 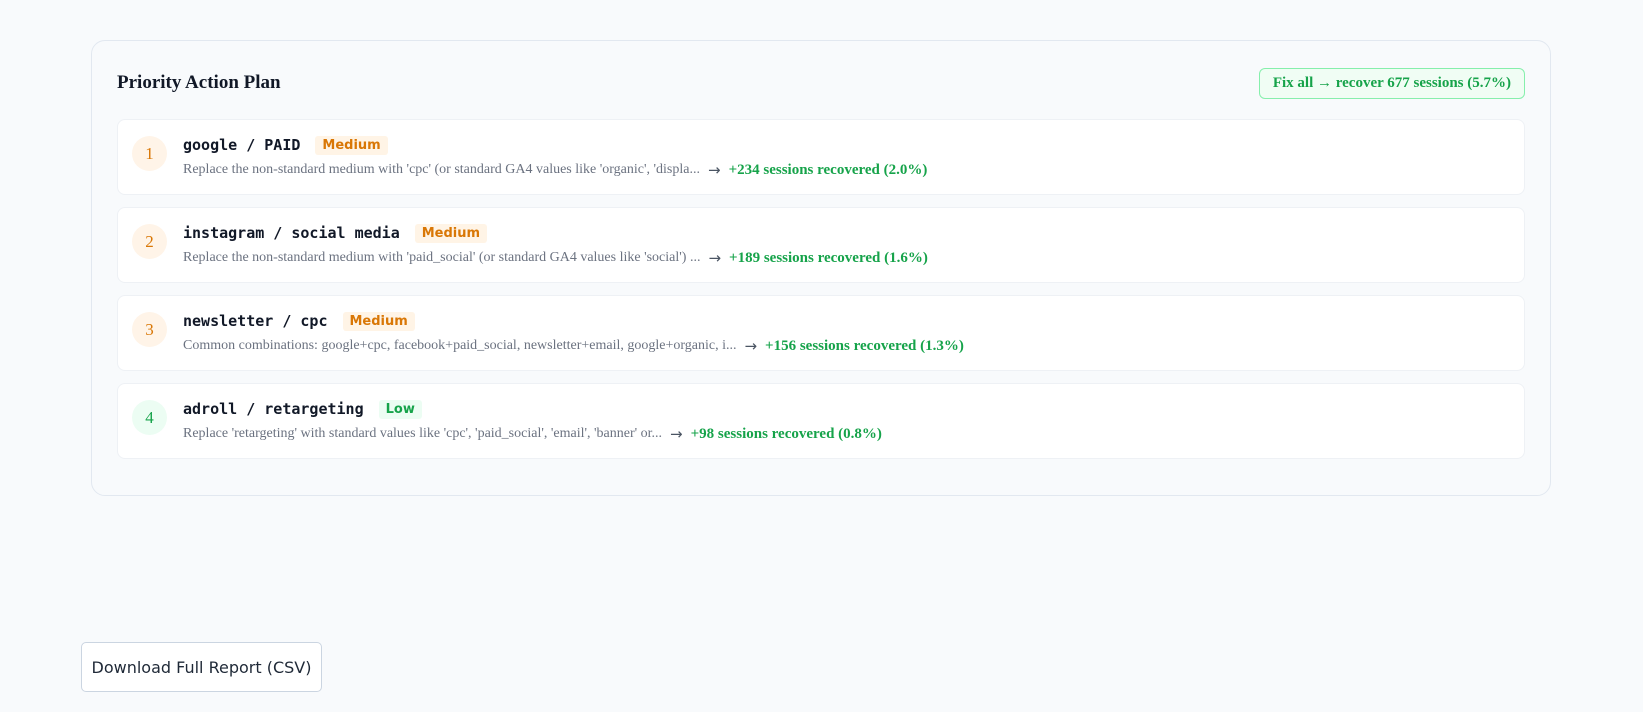 I want to click on sessions-recovered: +156 sessions recovered (1.3%), so click(x=864, y=345).